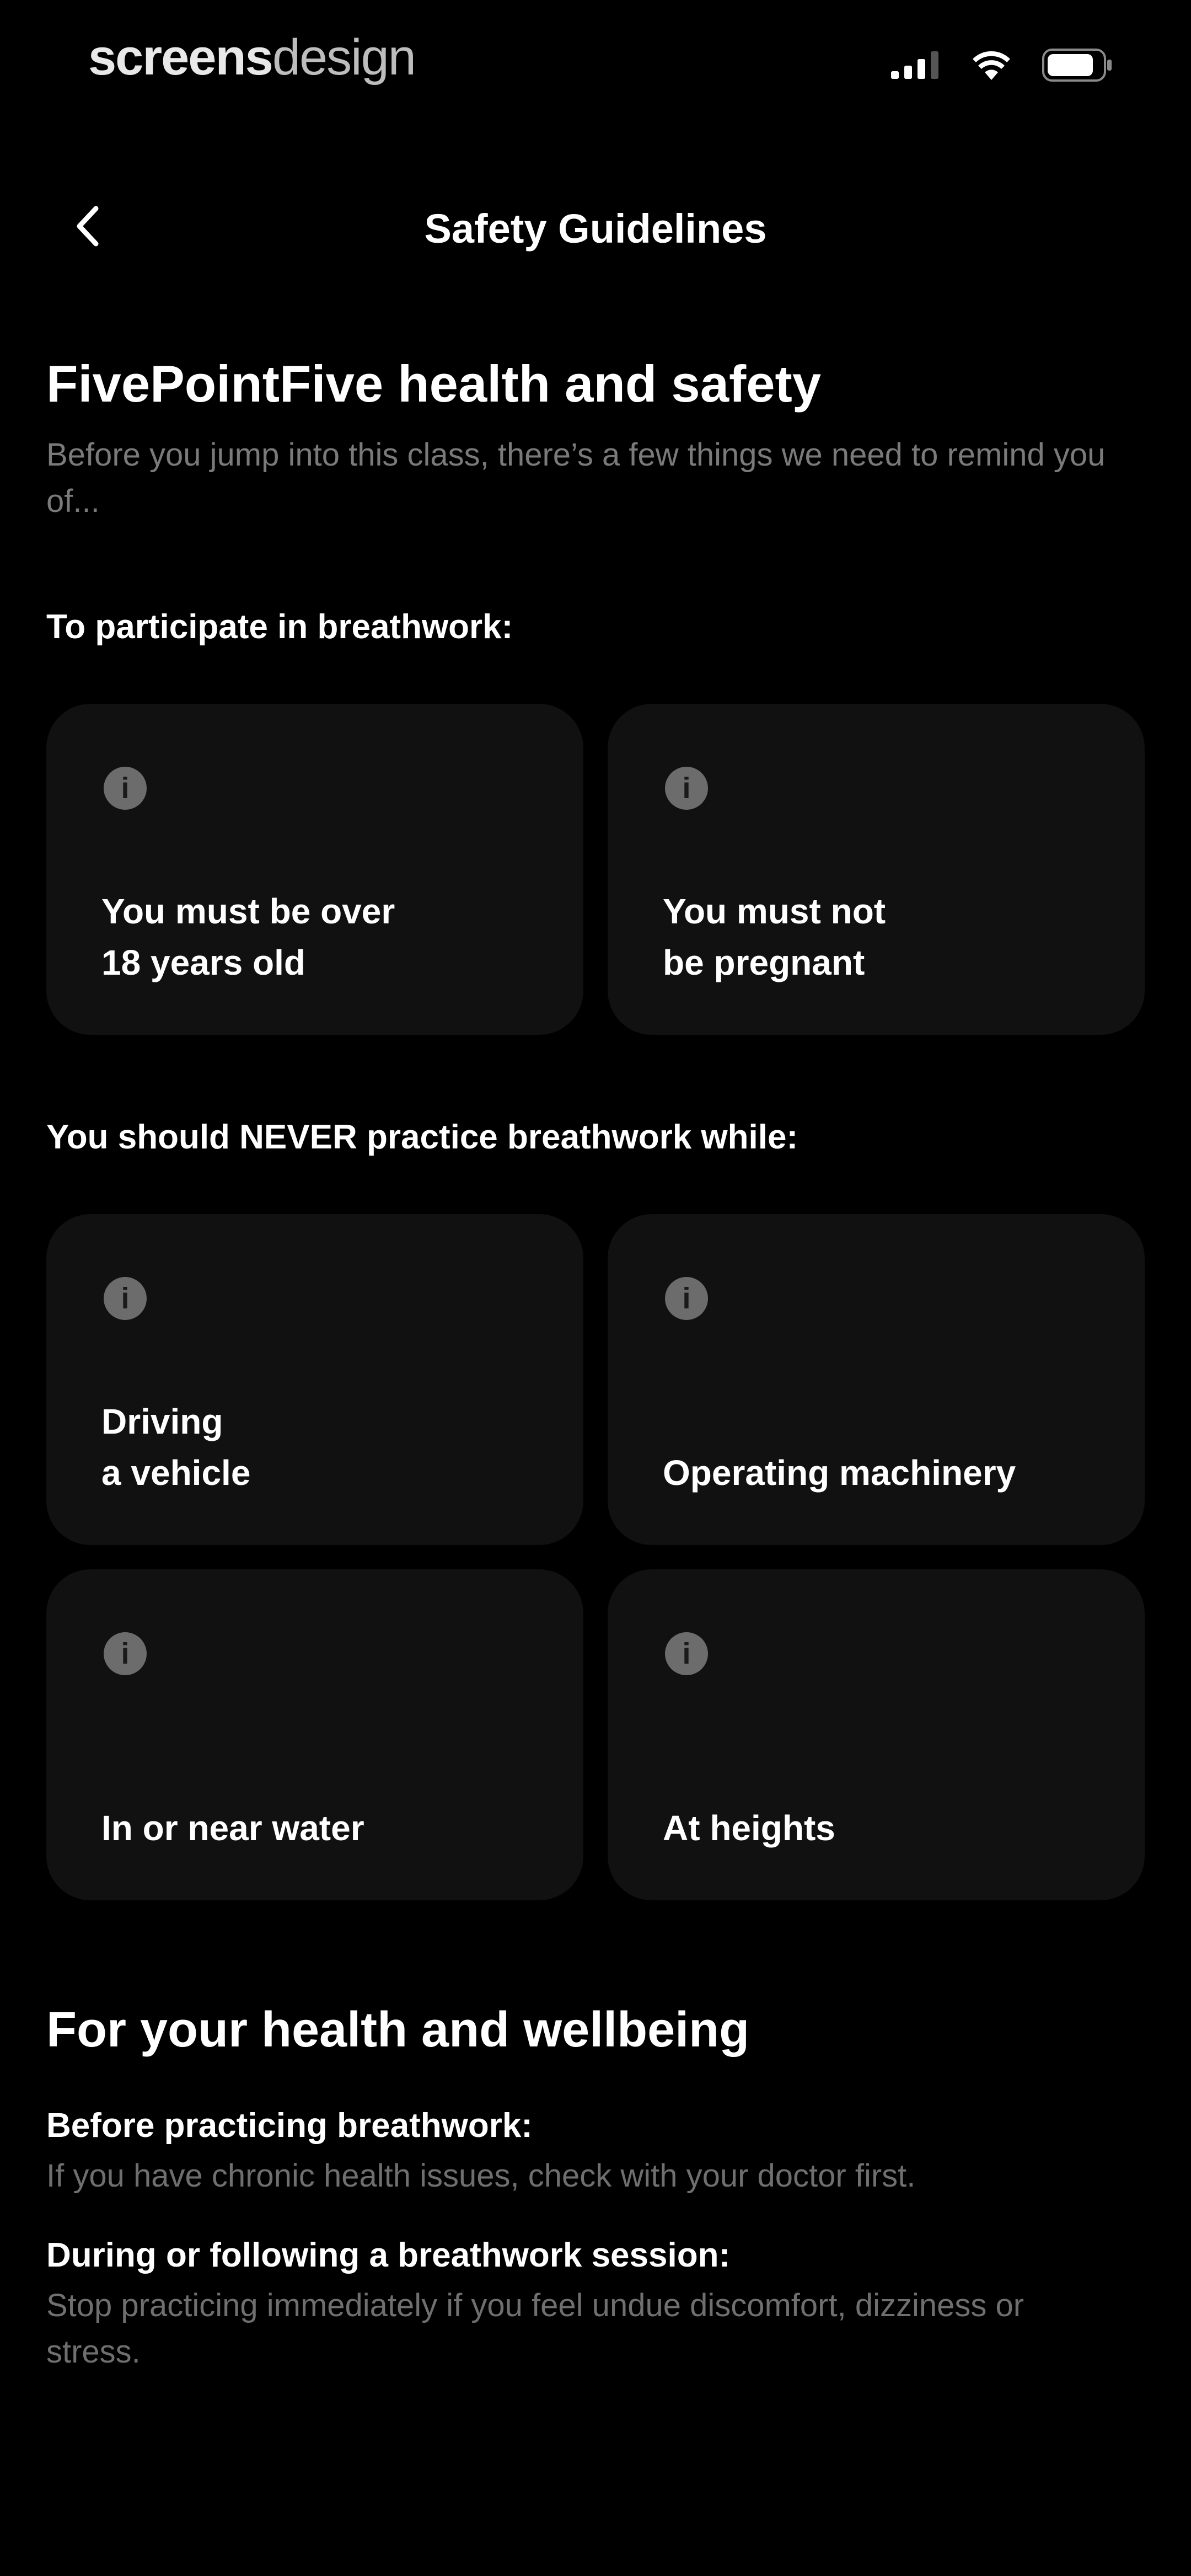 This screenshot has width=1191, height=2576. Describe the element at coordinates (398, 2029) in the screenshot. I see `wellbeing-title: For your health and wellbeing` at that location.